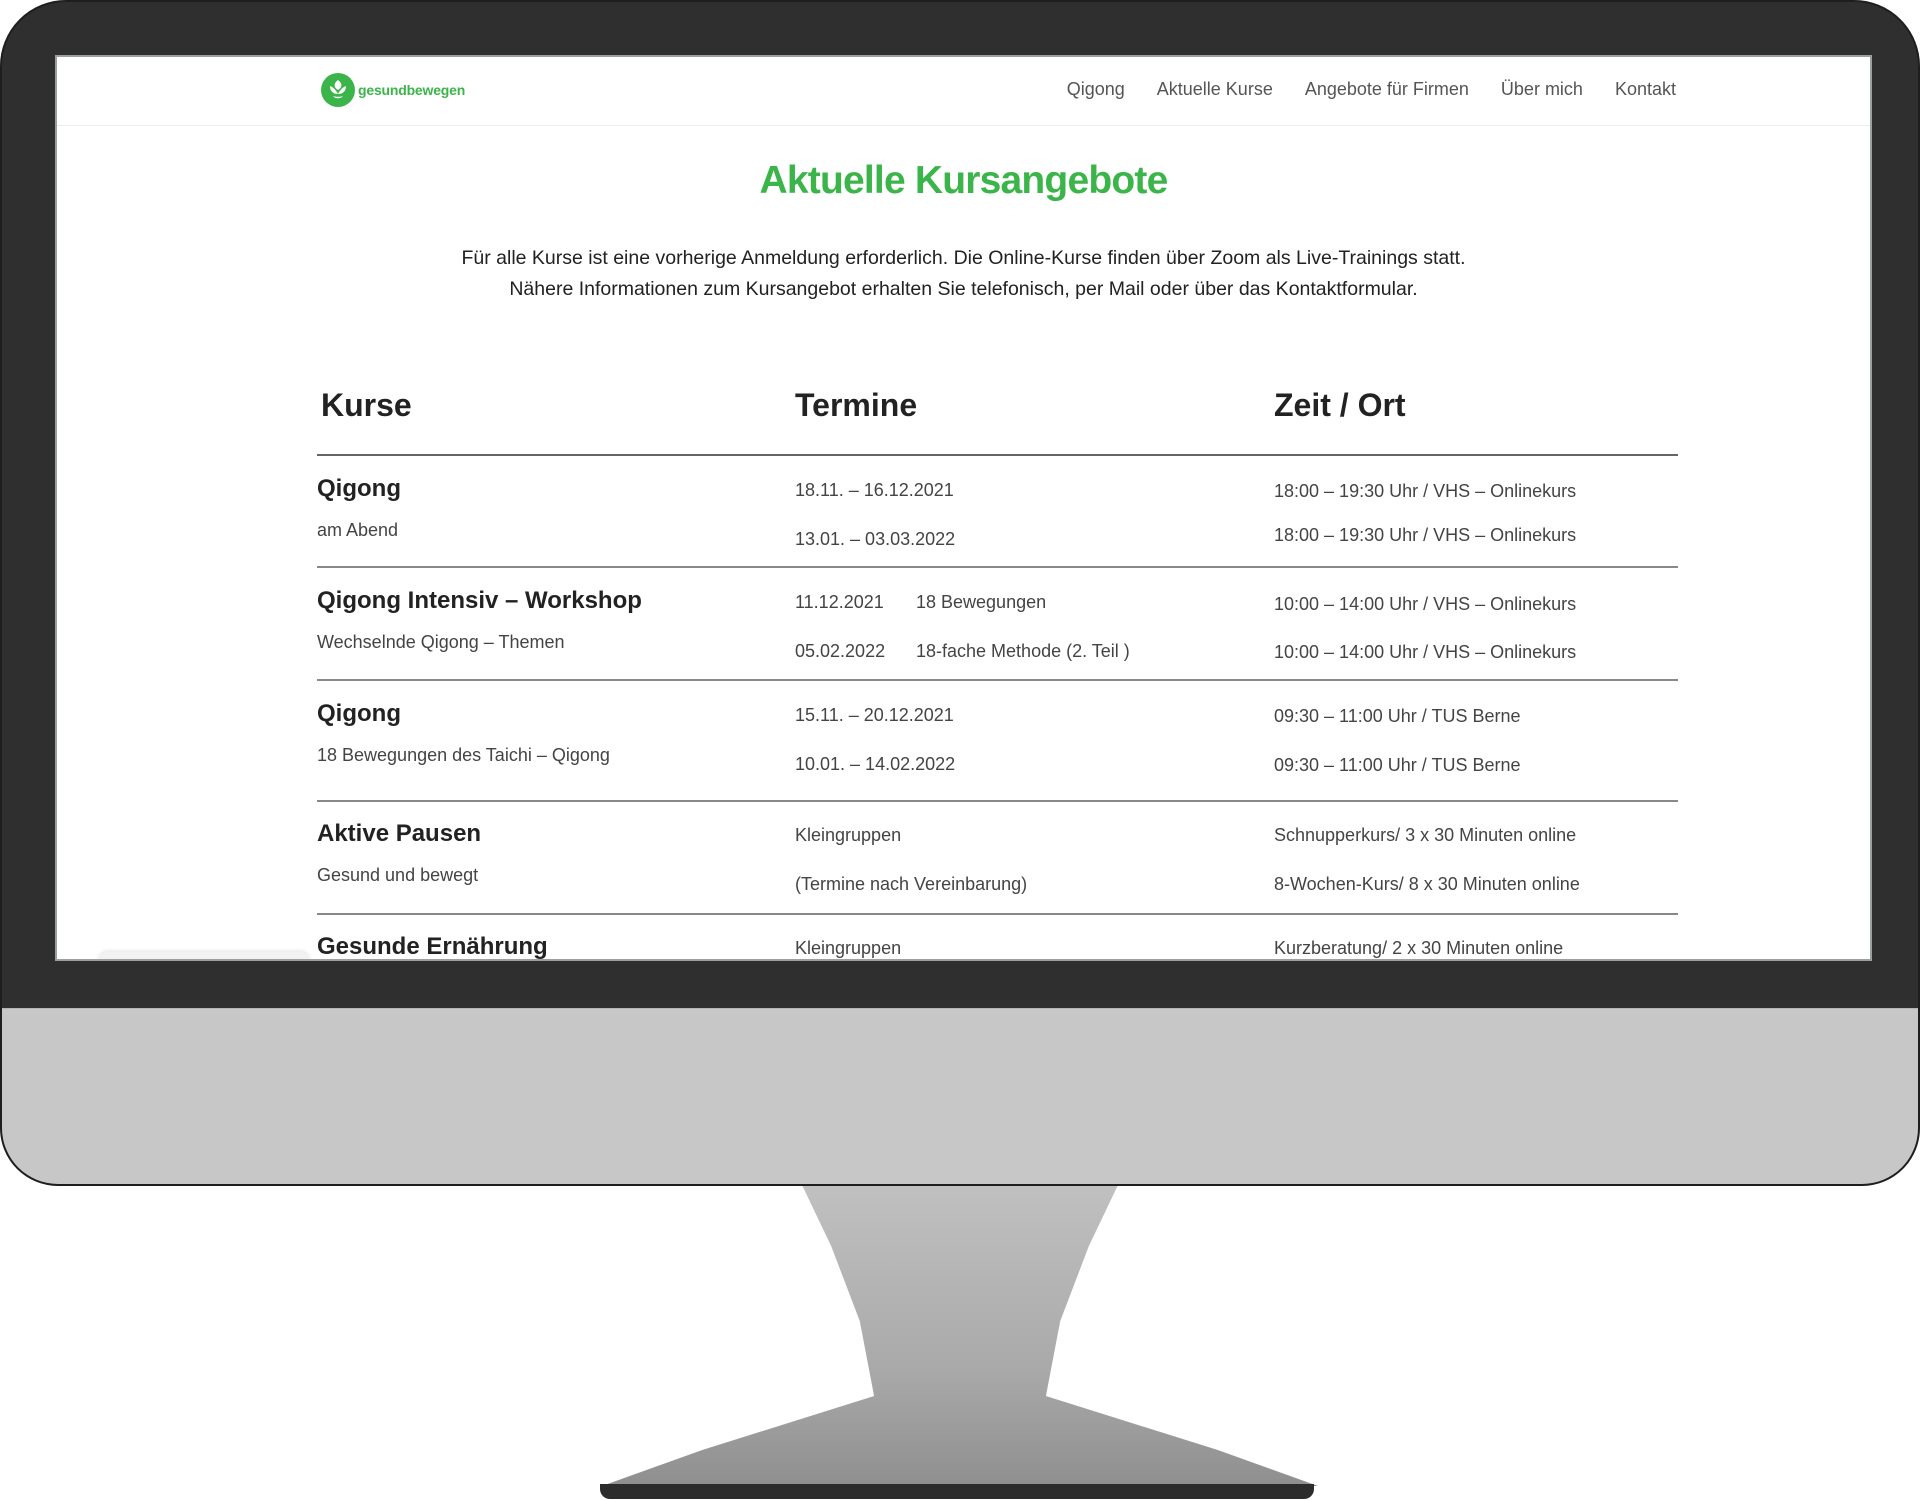 The image size is (1920, 1500). I want to click on course-subtitle: Wechselnde Qigong – Themen, so click(441, 642).